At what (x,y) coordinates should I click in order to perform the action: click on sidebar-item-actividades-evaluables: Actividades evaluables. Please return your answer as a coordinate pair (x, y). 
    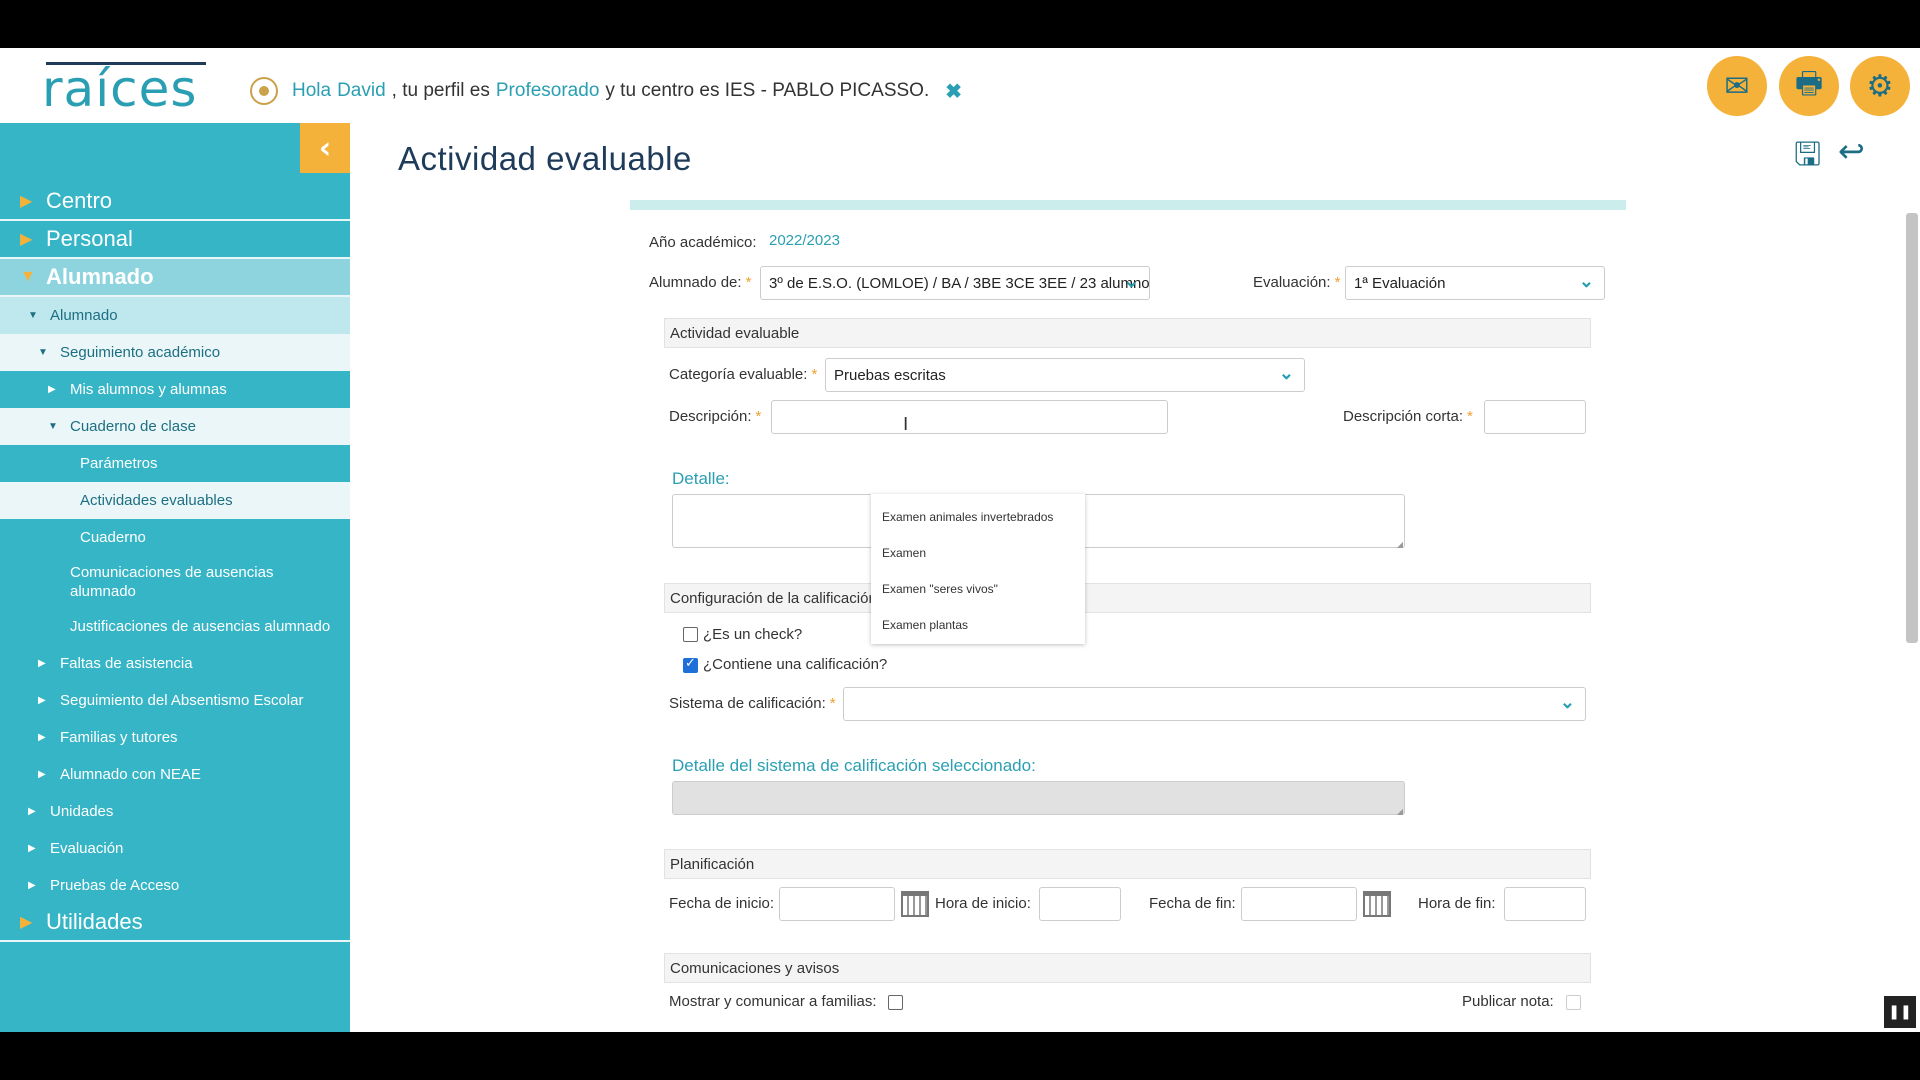
    Looking at the image, I should click on (175, 500).